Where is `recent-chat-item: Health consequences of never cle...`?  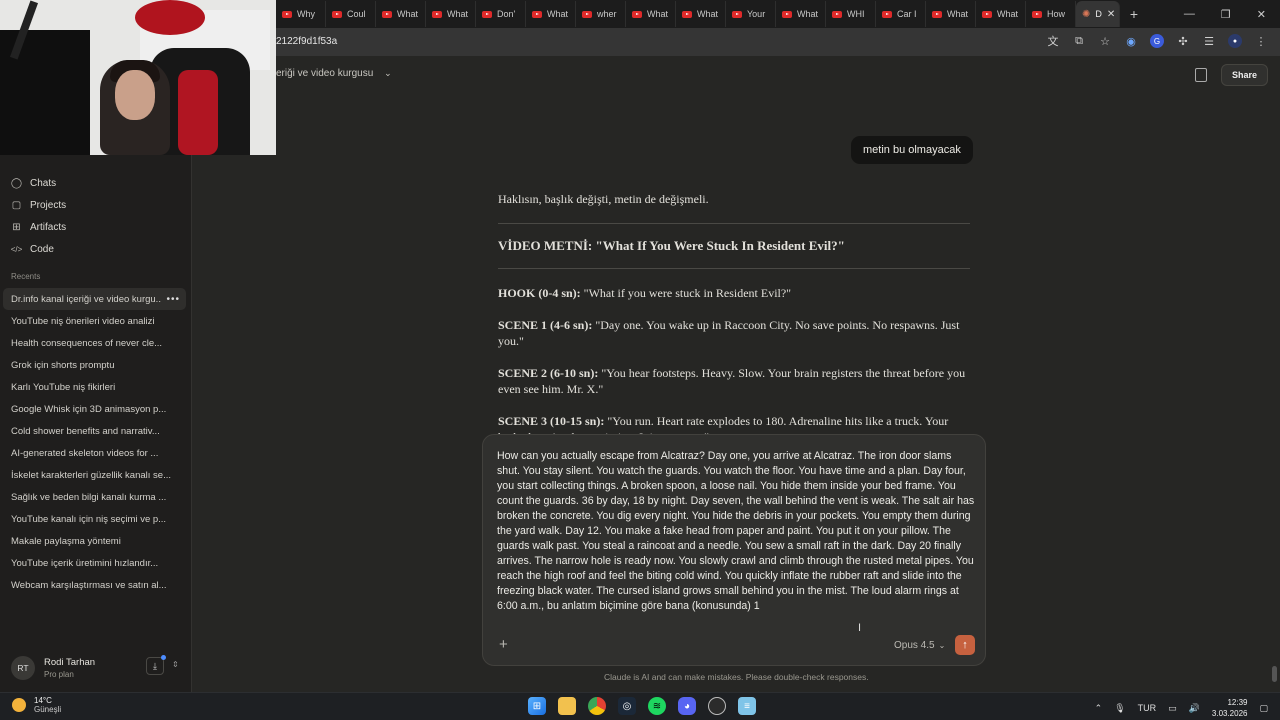 recent-chat-item: Health consequences of never cle... is located at coordinates (94, 343).